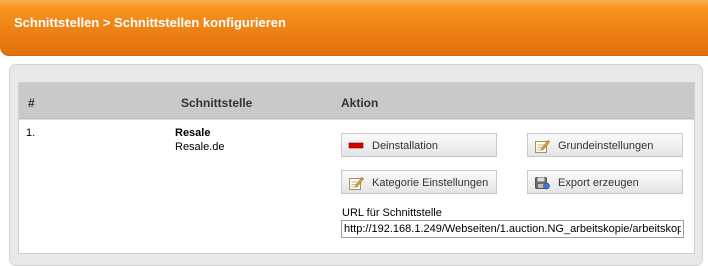 The image size is (708, 266). Describe the element at coordinates (430, 183) in the screenshot. I see `category-settings-label: Kategorie Einstellungen` at that location.